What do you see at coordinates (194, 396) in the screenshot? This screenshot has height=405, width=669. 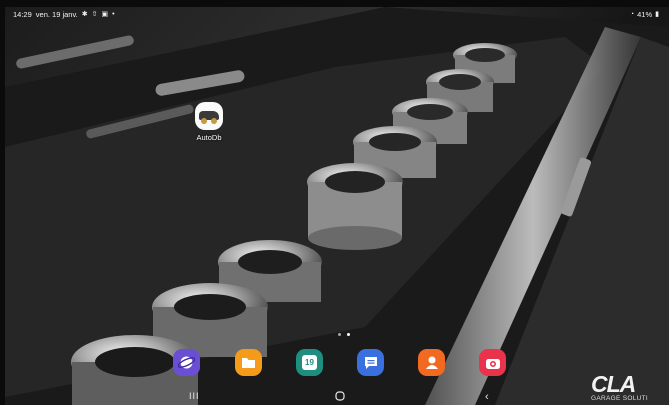 I see `recents-icon: III` at bounding box center [194, 396].